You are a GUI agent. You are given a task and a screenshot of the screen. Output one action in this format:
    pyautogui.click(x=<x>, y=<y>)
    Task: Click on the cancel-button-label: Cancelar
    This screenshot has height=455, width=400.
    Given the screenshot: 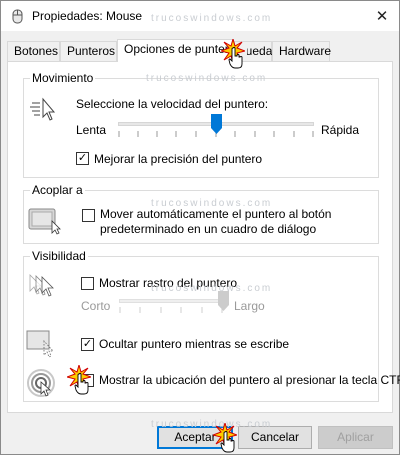 What is the action you would take?
    pyautogui.click(x=275, y=437)
    